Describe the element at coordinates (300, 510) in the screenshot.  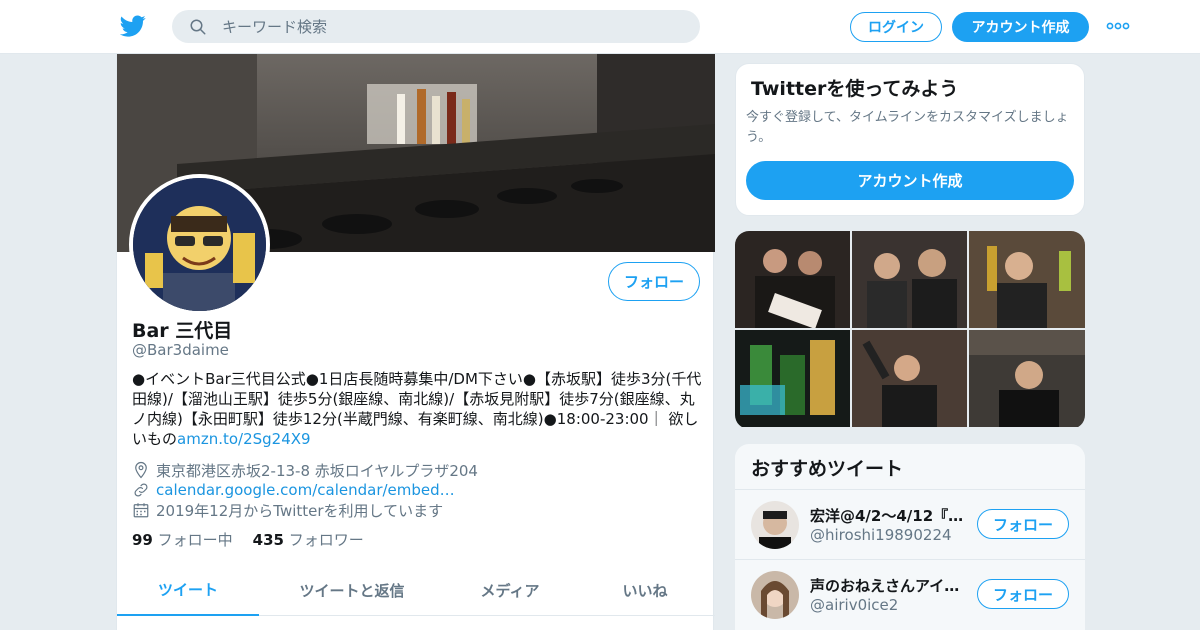
I see `joined-text: 2019年12月からTwitterを利用しています` at that location.